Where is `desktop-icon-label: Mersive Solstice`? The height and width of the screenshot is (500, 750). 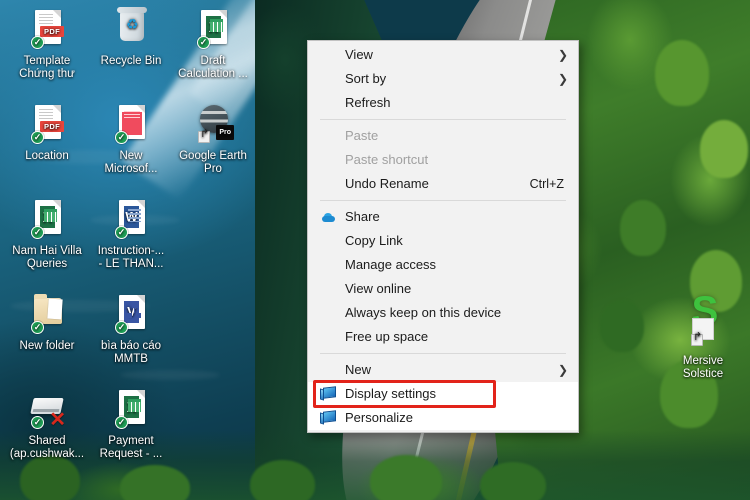
desktop-icon-label: Mersive Solstice is located at coordinates (703, 367).